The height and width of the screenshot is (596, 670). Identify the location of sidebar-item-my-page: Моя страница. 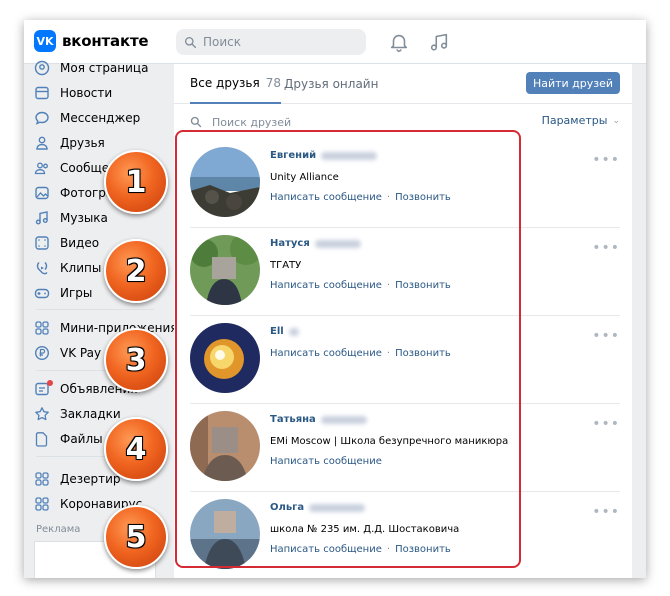
(91, 68).